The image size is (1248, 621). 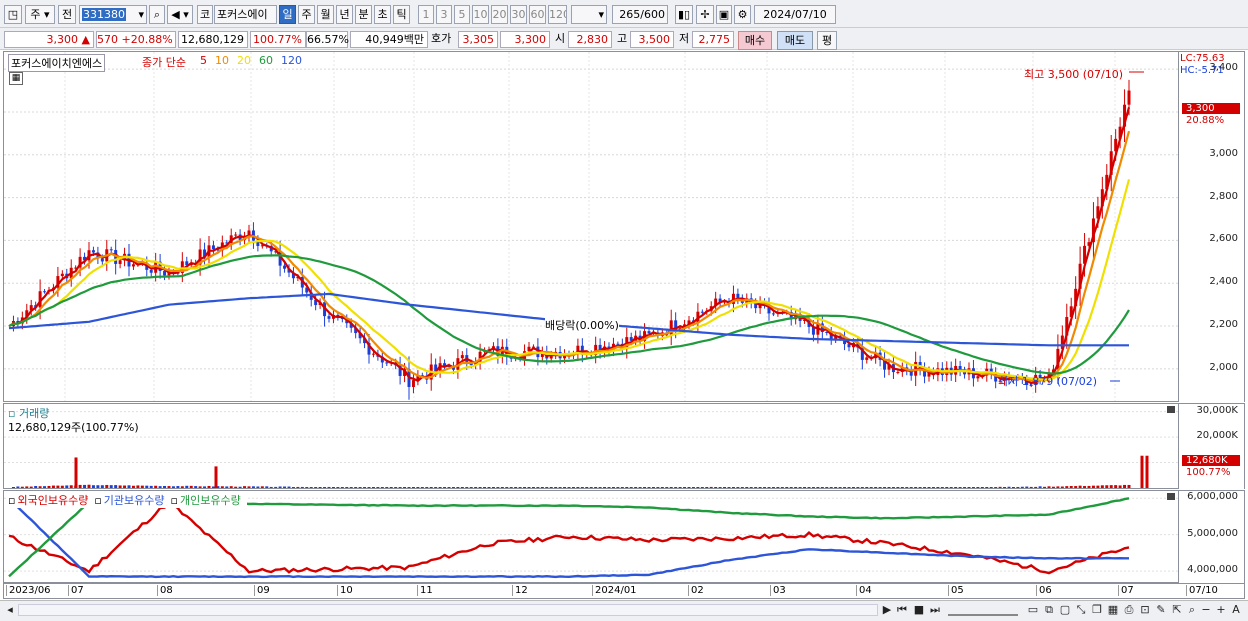 What do you see at coordinates (1192, 610) in the screenshot?
I see `zoom-search-icon: ⌕` at bounding box center [1192, 610].